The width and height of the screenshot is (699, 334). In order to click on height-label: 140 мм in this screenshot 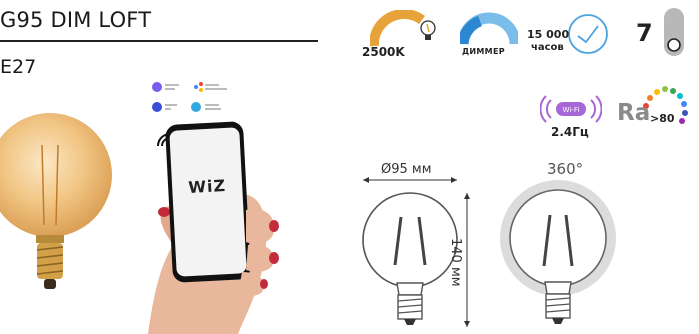, I will do `click(455, 262)`.